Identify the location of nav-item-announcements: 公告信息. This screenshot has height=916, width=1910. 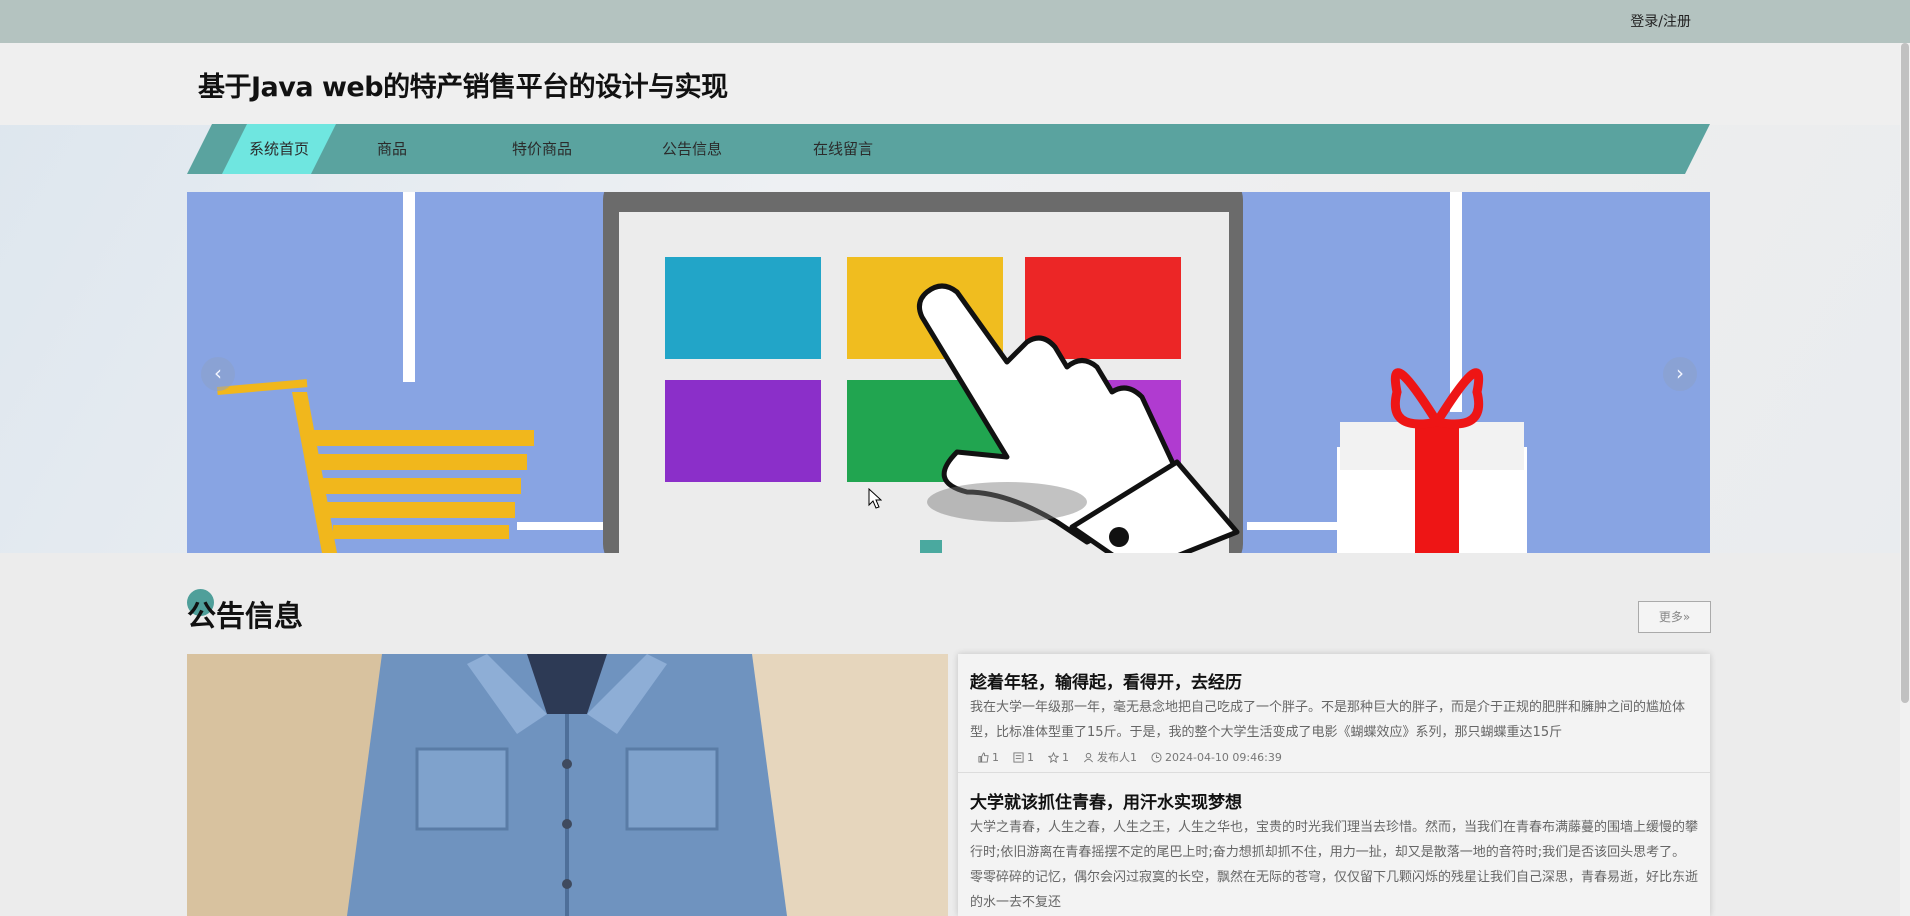
(692, 149).